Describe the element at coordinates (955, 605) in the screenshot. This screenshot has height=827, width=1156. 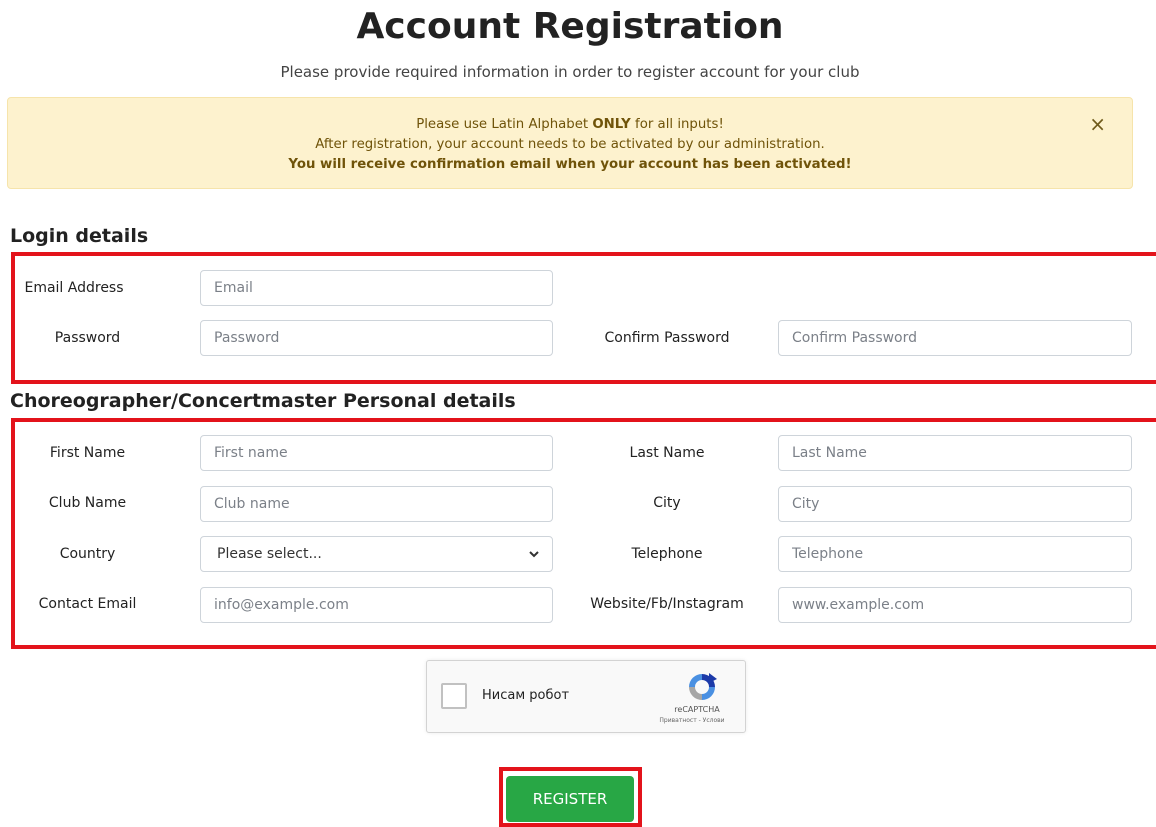
I see `website-input` at that location.